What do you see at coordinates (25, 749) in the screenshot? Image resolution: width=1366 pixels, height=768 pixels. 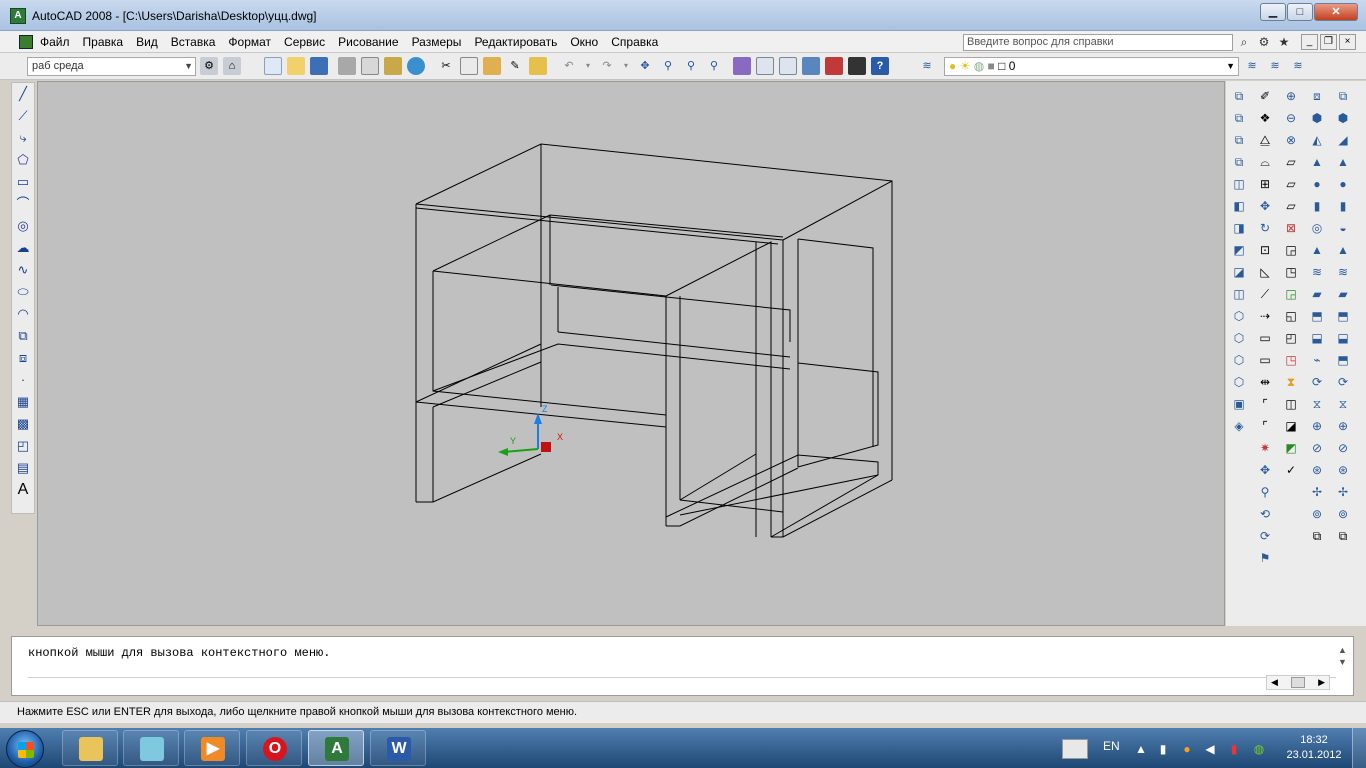 I see `start-button` at bounding box center [25, 749].